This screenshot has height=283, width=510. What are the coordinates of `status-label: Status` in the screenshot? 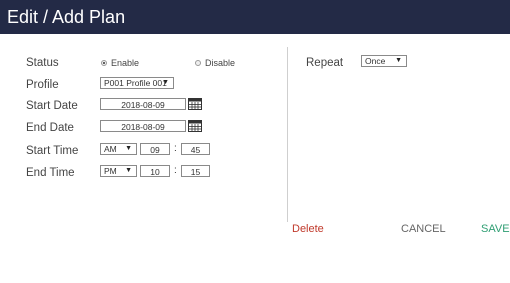 It's located at (42, 63).